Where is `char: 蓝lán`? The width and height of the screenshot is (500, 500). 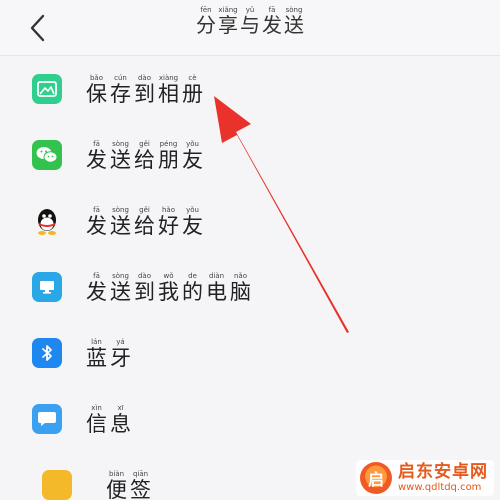 char: 蓝lán is located at coordinates (96, 354).